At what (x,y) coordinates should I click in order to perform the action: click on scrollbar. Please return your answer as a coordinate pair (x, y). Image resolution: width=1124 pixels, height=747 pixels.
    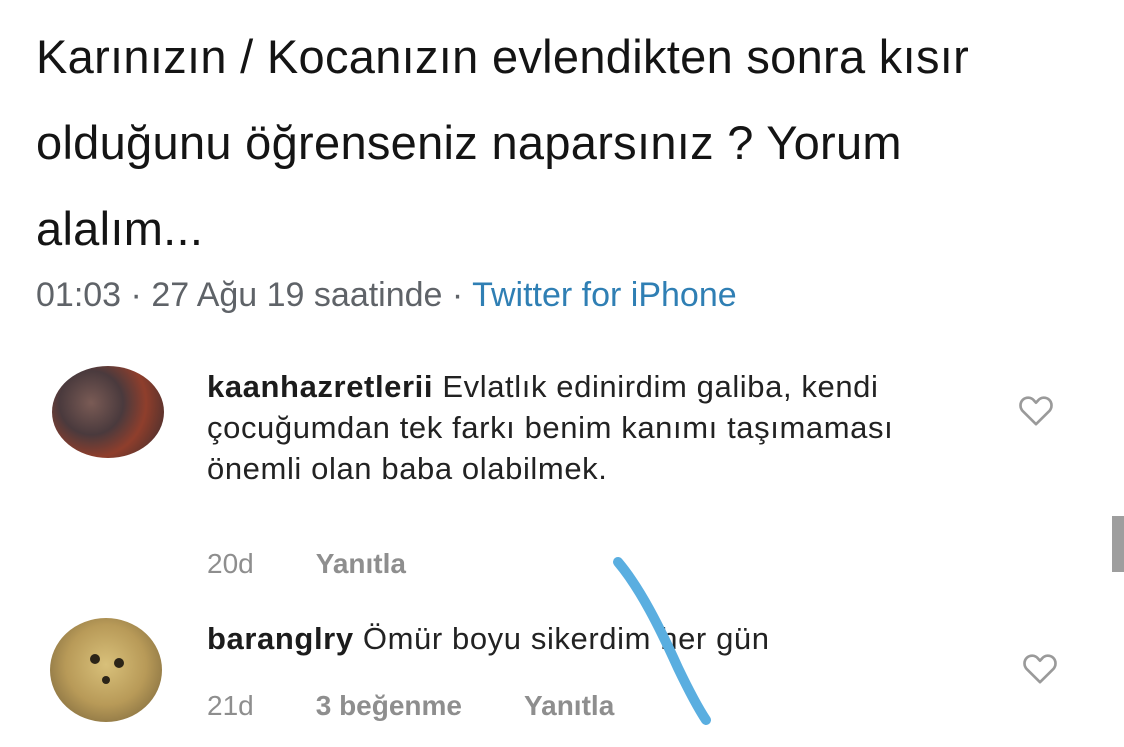
    Looking at the image, I should click on (1118, 544).